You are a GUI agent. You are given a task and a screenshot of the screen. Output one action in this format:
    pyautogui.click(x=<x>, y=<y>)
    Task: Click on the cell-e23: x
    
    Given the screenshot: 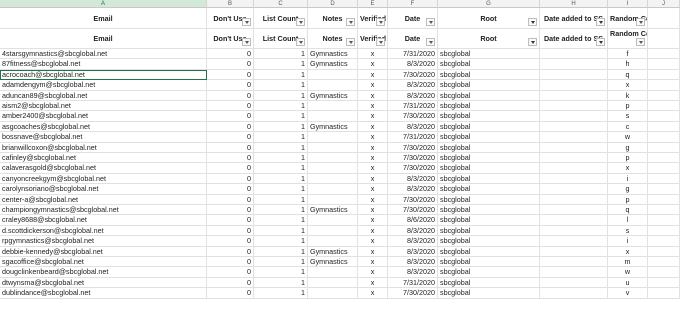 What is the action you would take?
    pyautogui.click(x=373, y=262)
    